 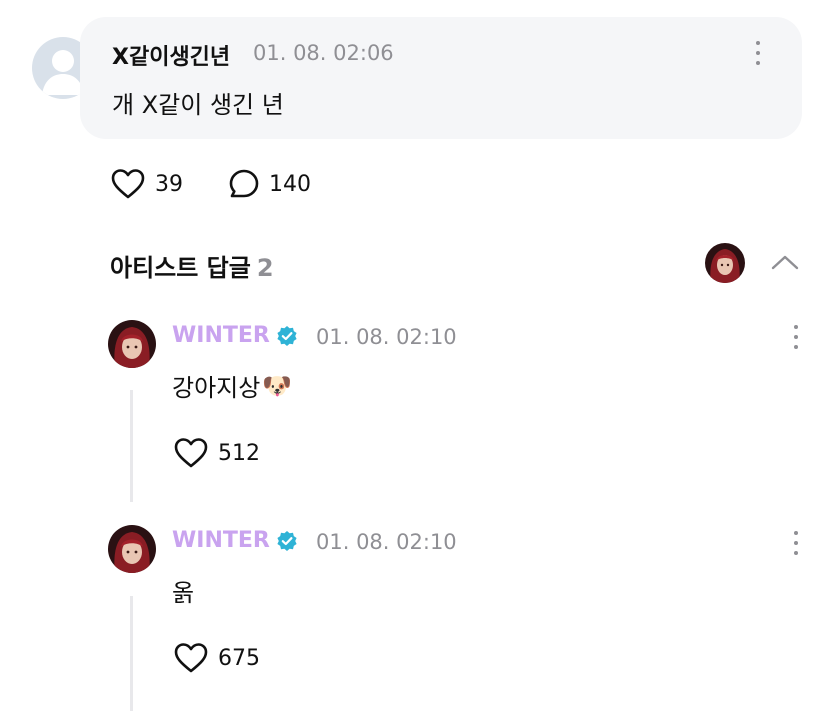 What do you see at coordinates (265, 268) in the screenshot?
I see `artist-replies-count: 2` at bounding box center [265, 268].